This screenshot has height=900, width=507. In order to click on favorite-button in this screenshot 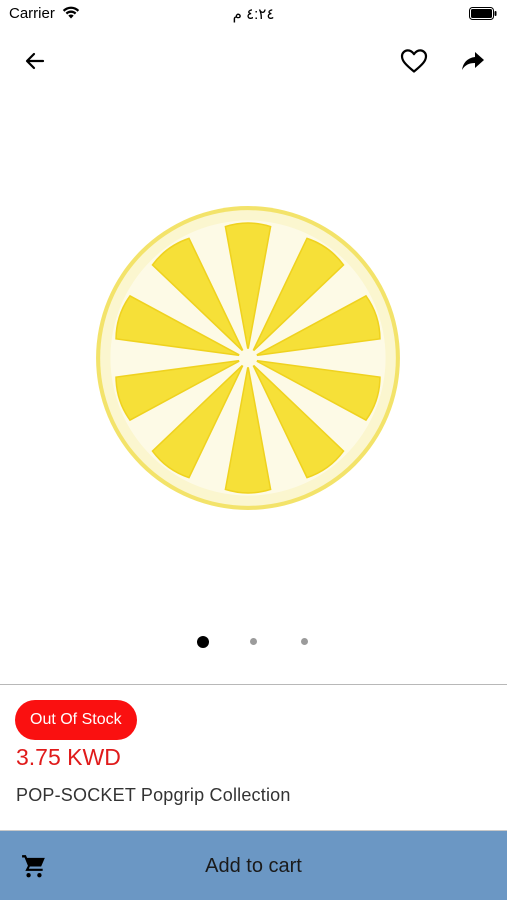, I will do `click(414, 61)`.